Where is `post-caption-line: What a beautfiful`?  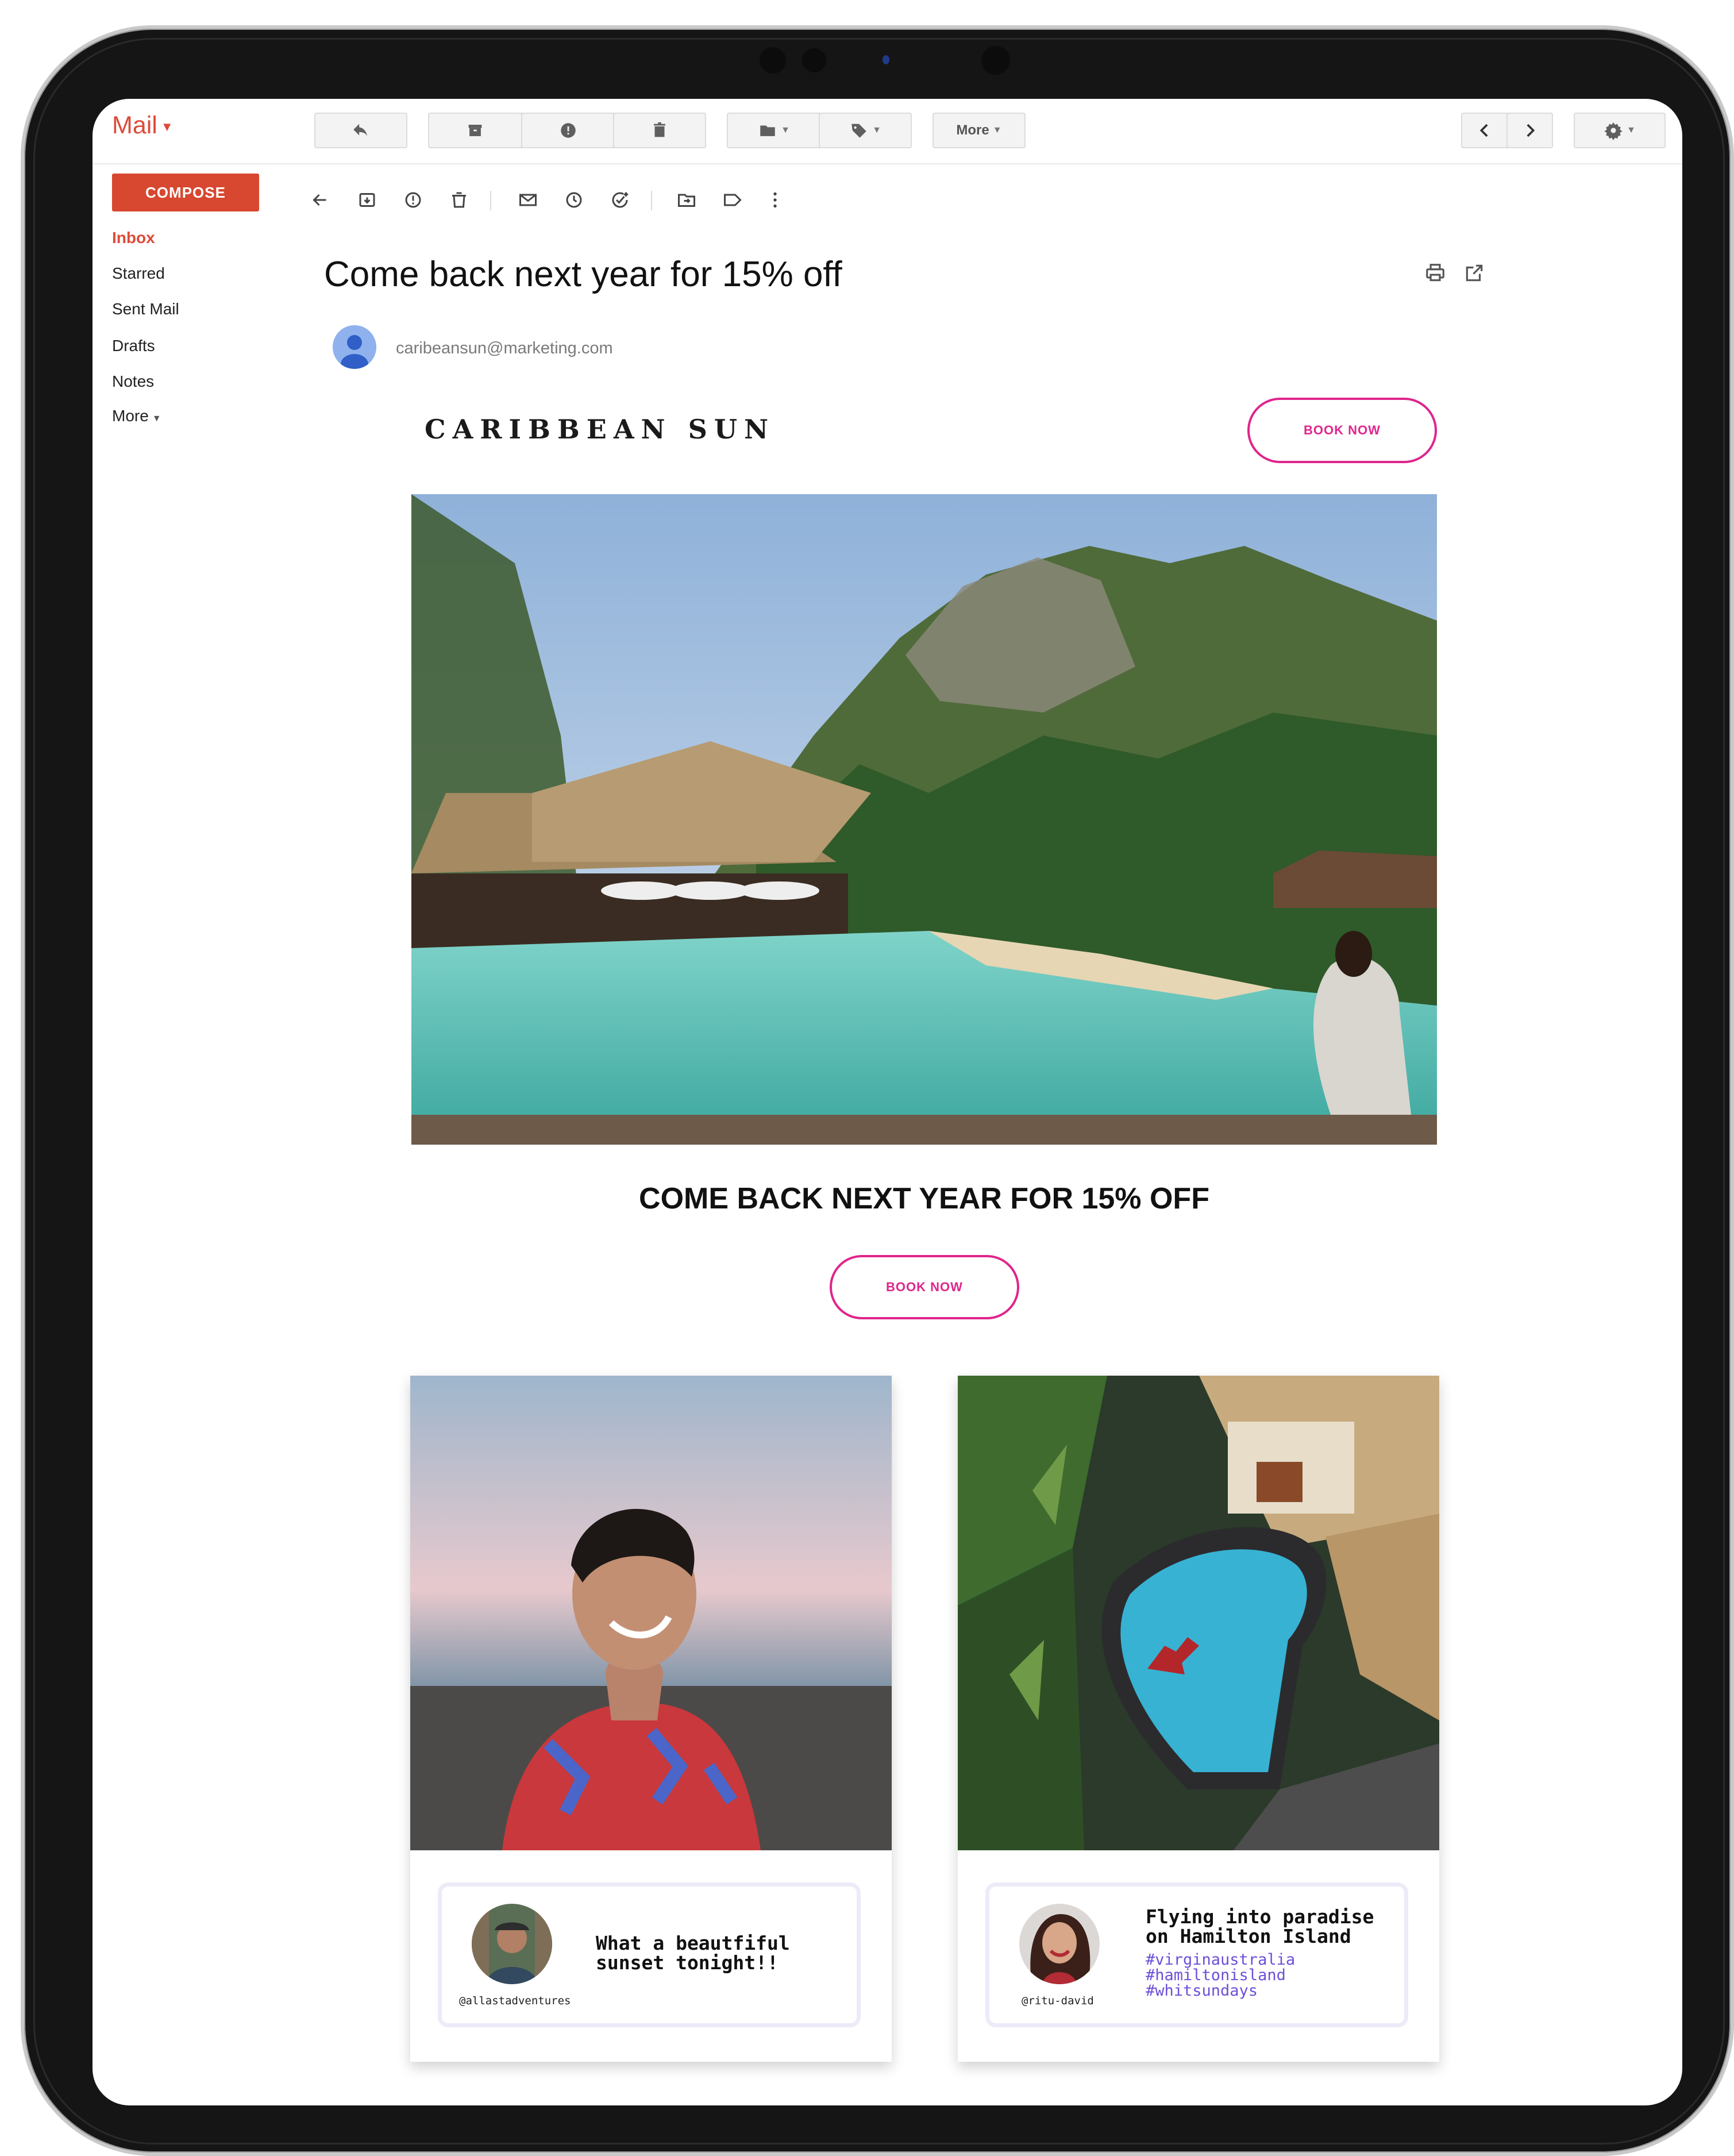 post-caption-line: What a beautfiful is located at coordinates (693, 1943).